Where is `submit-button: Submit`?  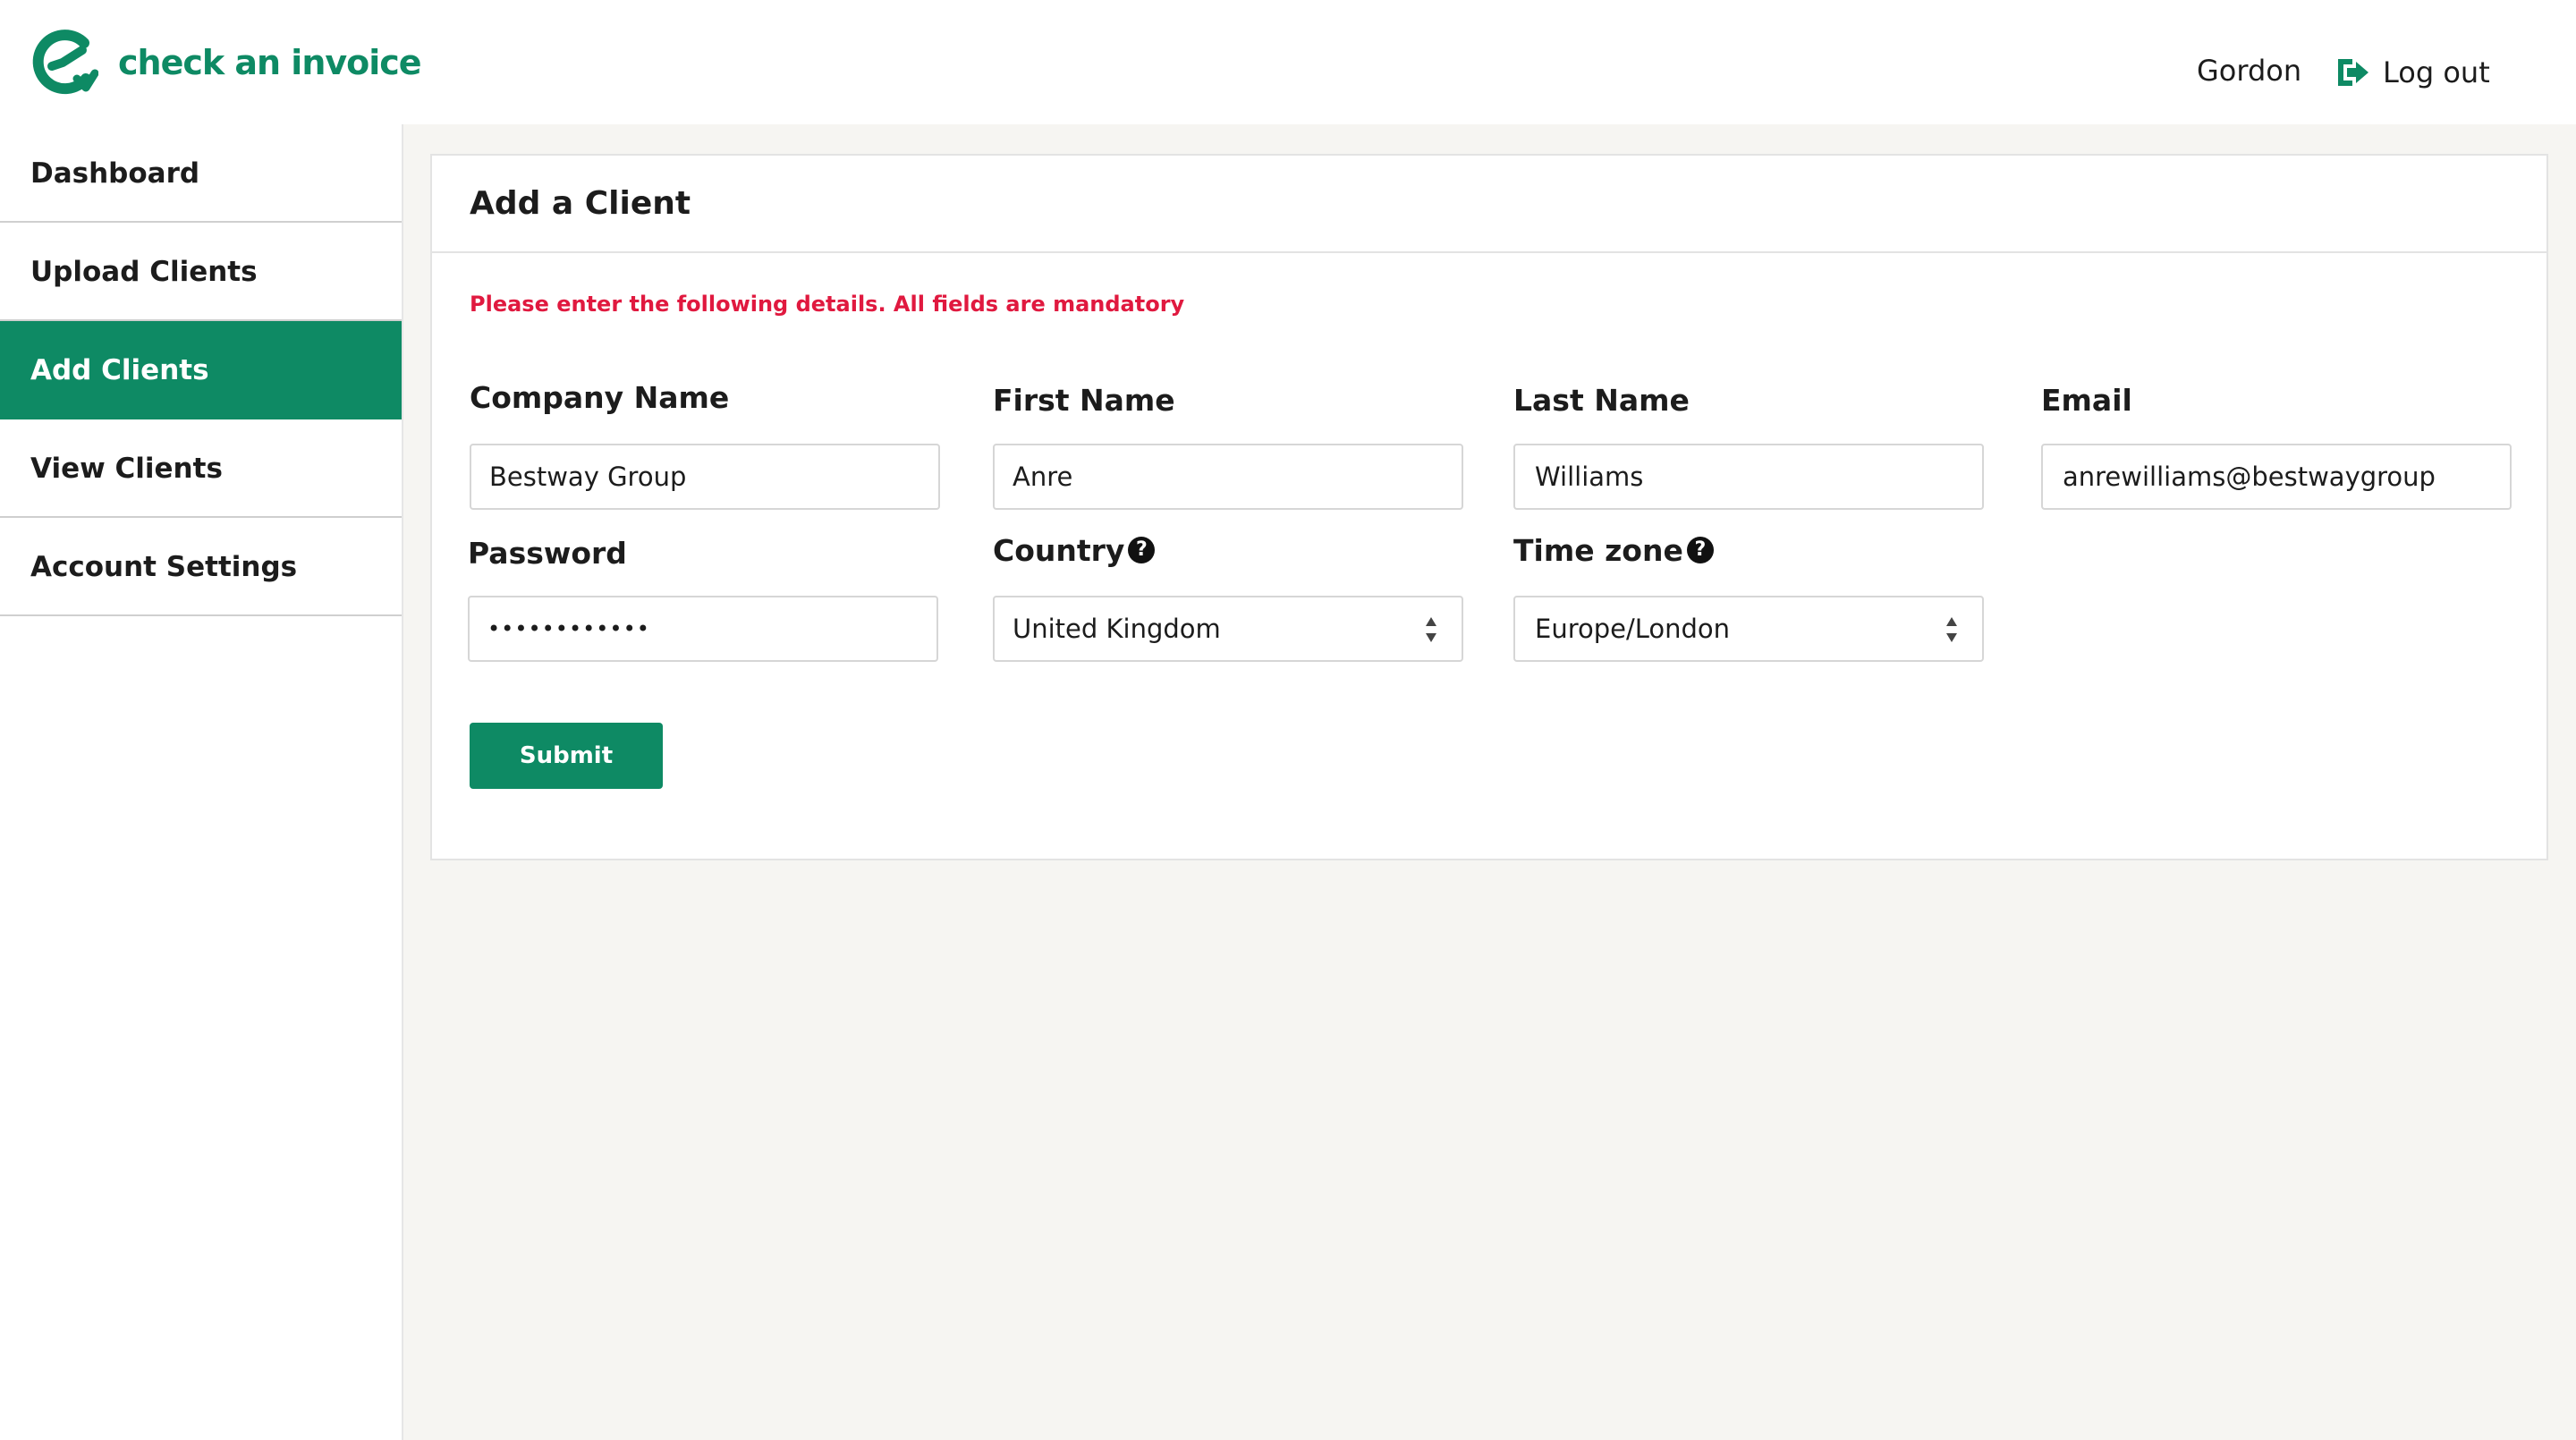
submit-button: Submit is located at coordinates (566, 756).